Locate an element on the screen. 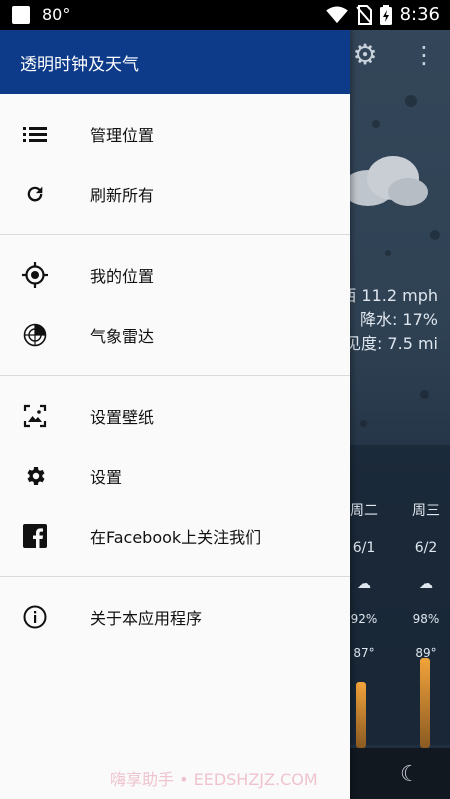  forecast-day: 周三 6/2 ☁ 98% 89° is located at coordinates (423, 590).